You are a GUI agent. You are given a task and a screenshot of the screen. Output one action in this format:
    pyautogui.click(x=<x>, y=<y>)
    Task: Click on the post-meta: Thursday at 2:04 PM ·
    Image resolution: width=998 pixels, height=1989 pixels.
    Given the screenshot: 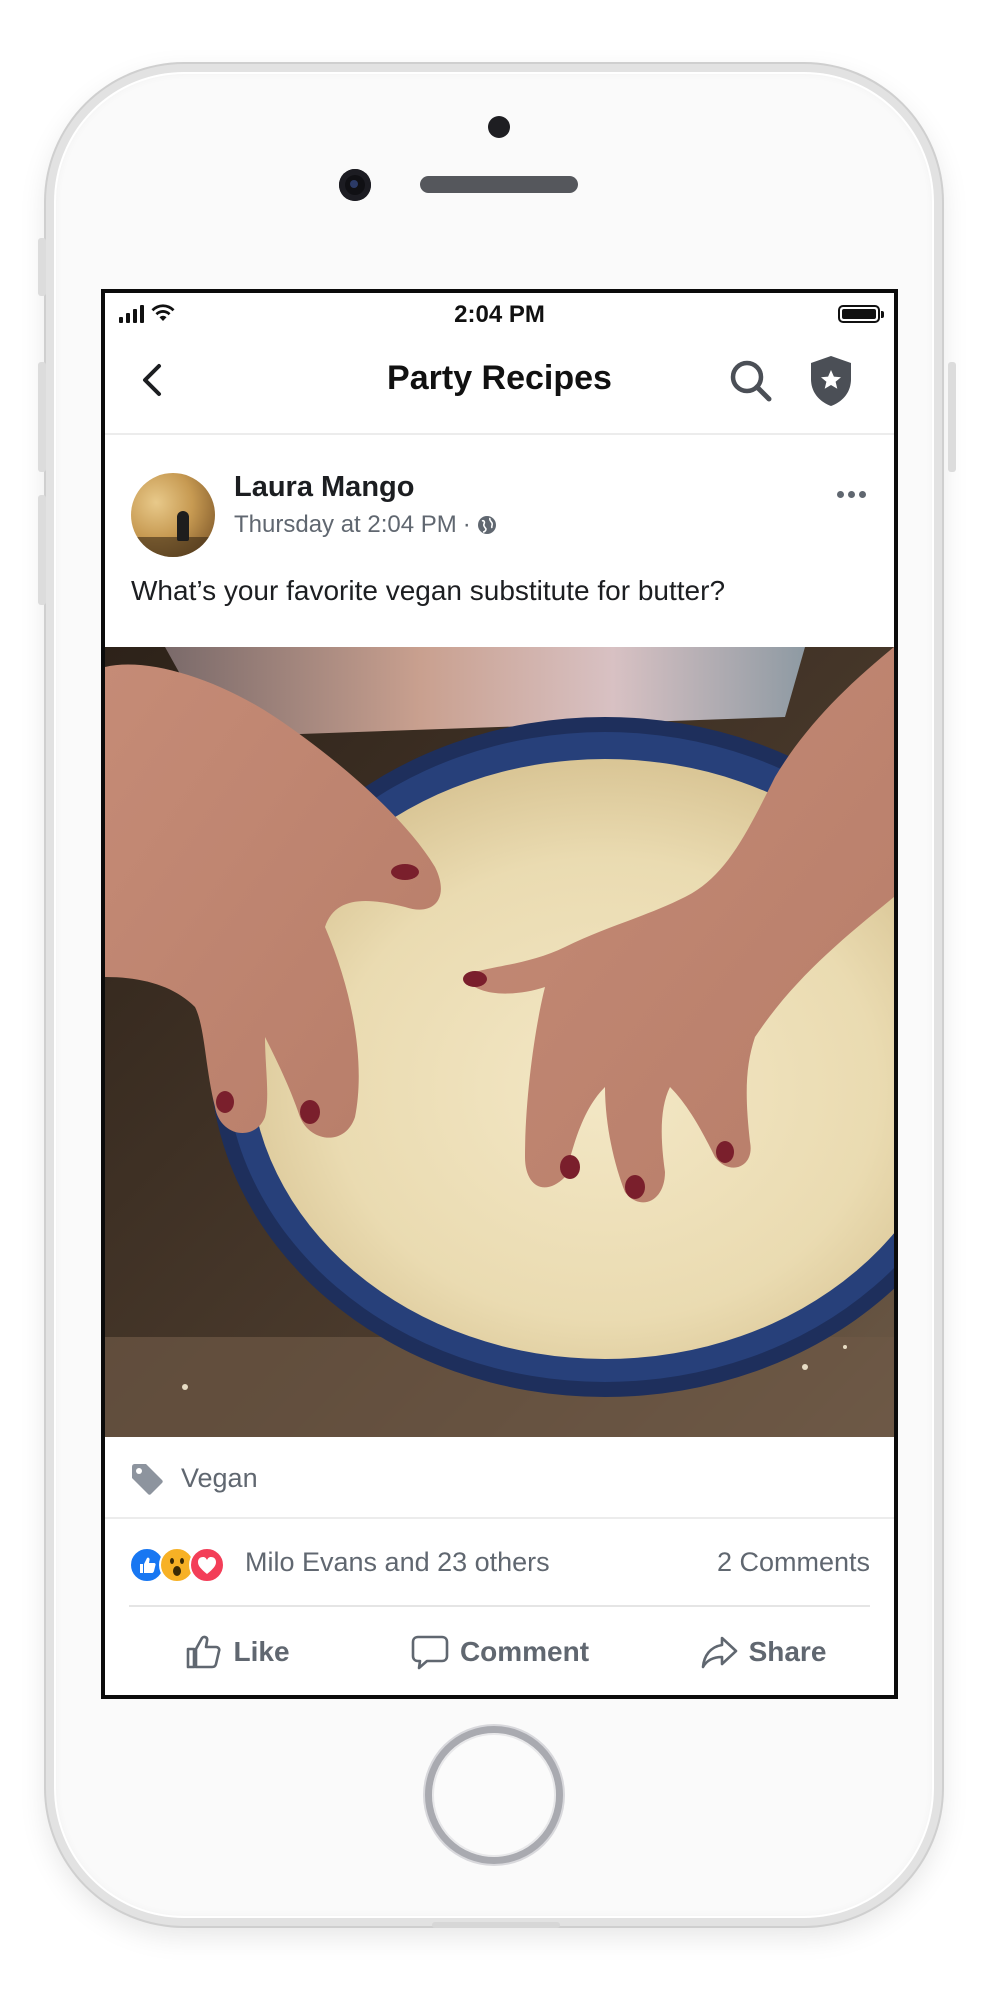 What is the action you would take?
    pyautogui.click(x=365, y=525)
    